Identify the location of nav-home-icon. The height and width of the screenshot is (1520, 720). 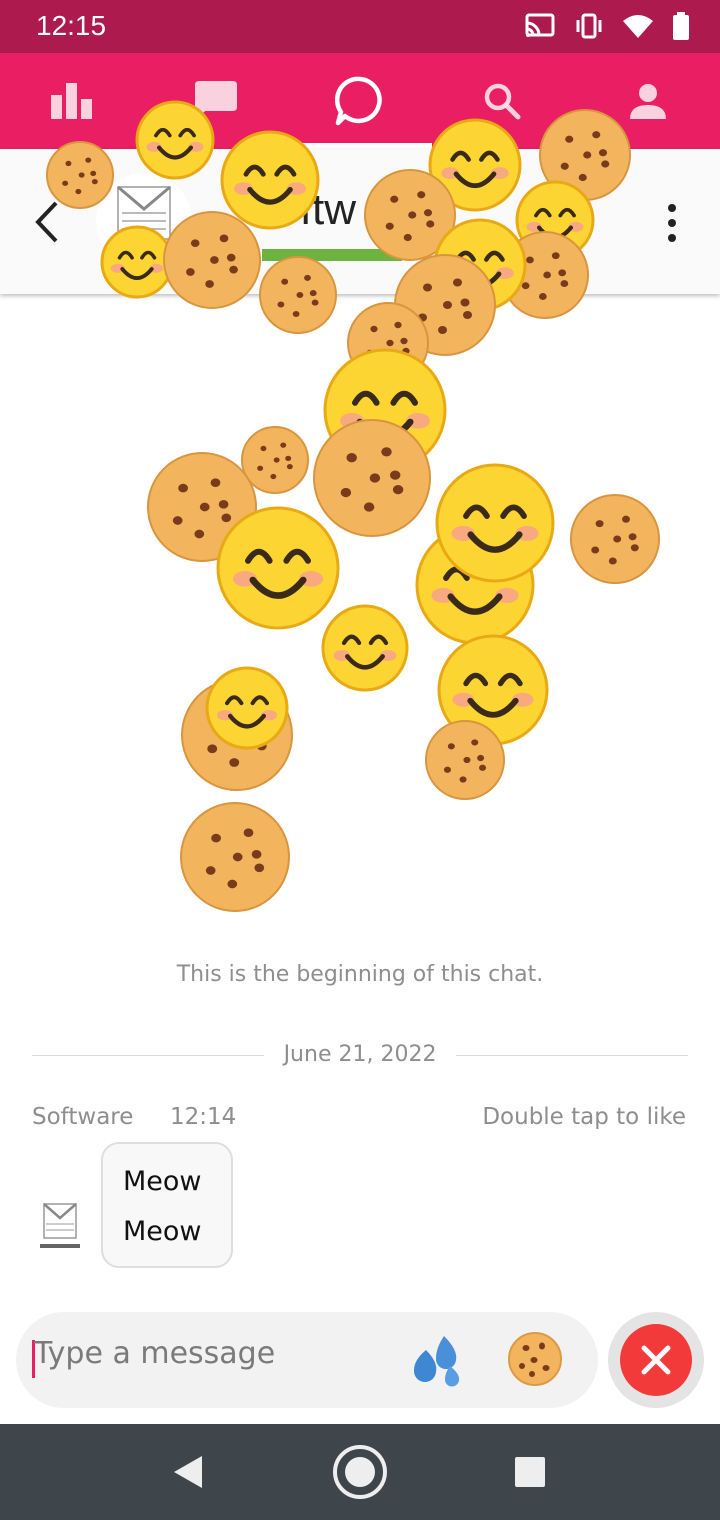
(360, 1472).